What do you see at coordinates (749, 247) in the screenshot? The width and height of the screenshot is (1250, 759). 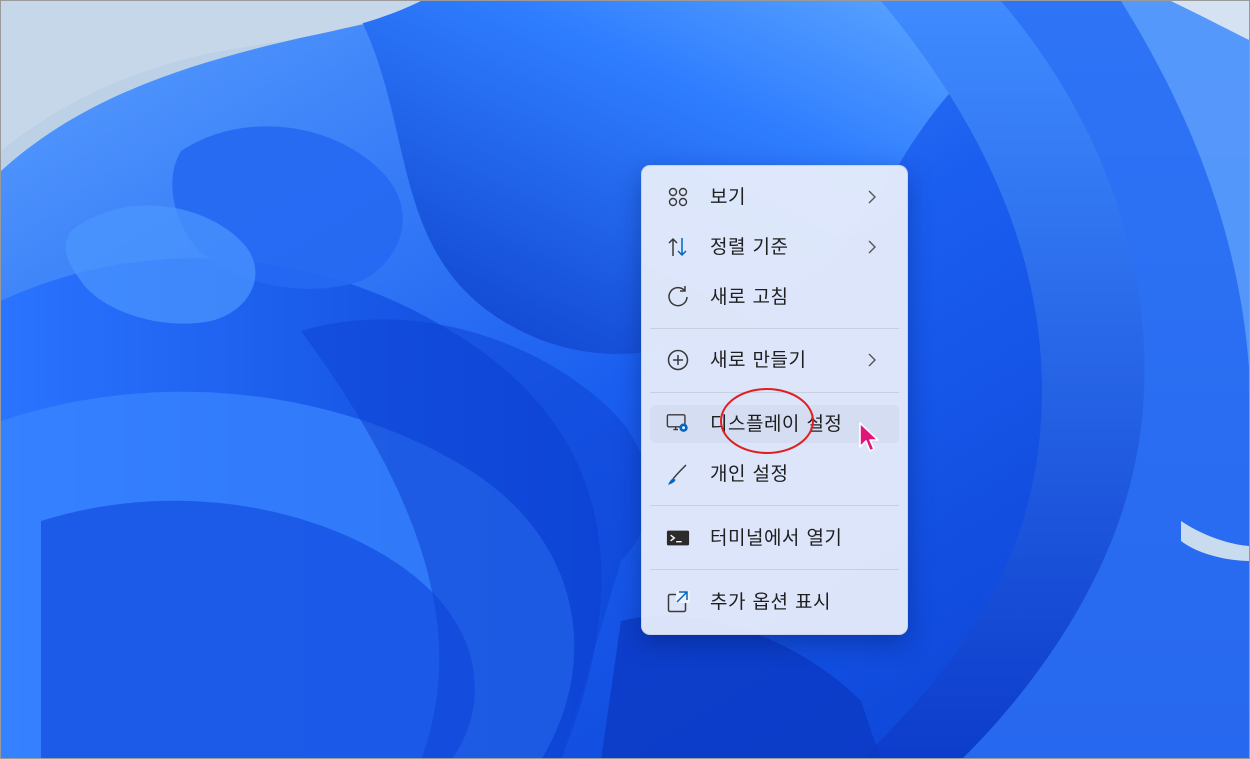 I see `menu-item-label: 정렬 기준` at bounding box center [749, 247].